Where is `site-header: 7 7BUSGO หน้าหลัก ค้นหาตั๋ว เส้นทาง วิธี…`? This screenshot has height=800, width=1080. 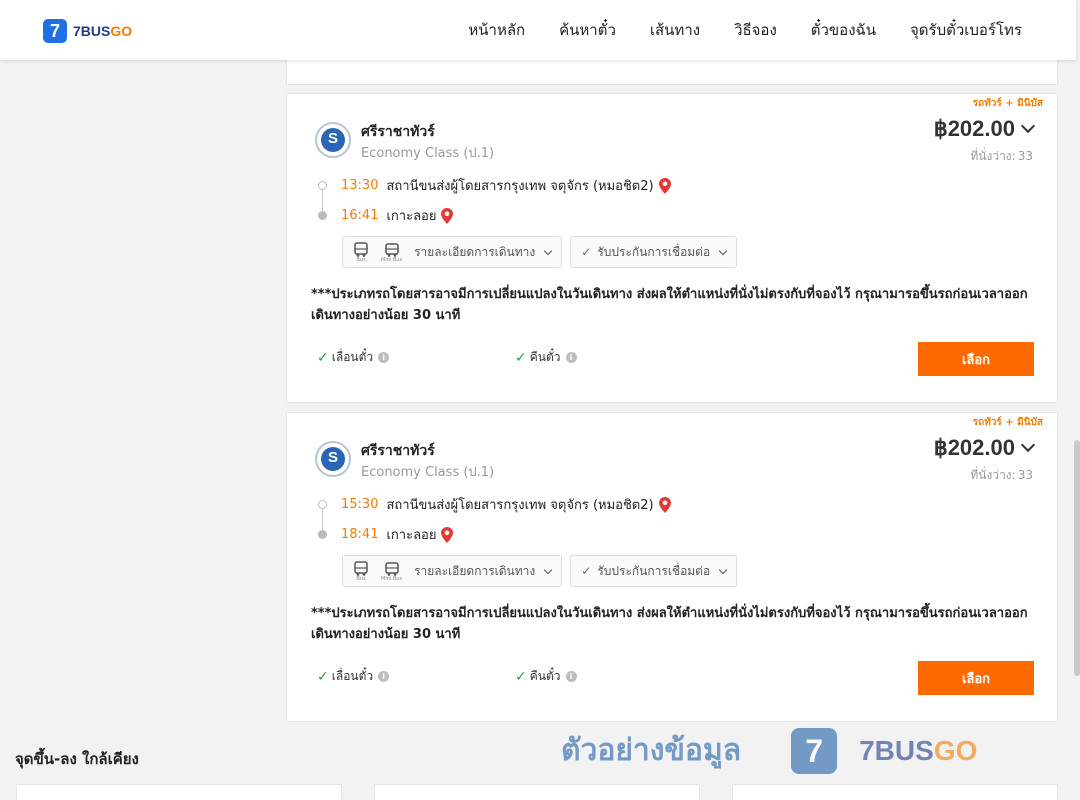 site-header: 7 7BUSGO หน้าหลัก ค้นหาตั๋ว เส้นทาง วิธี… is located at coordinates (538, 30).